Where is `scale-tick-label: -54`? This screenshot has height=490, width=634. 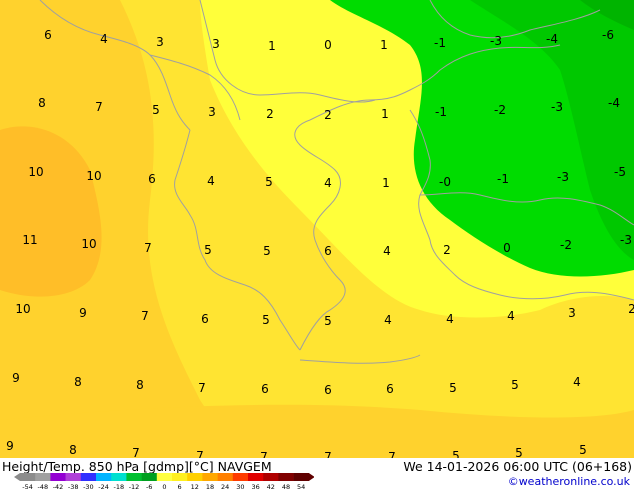 scale-tick-label: -54 is located at coordinates (27, 486).